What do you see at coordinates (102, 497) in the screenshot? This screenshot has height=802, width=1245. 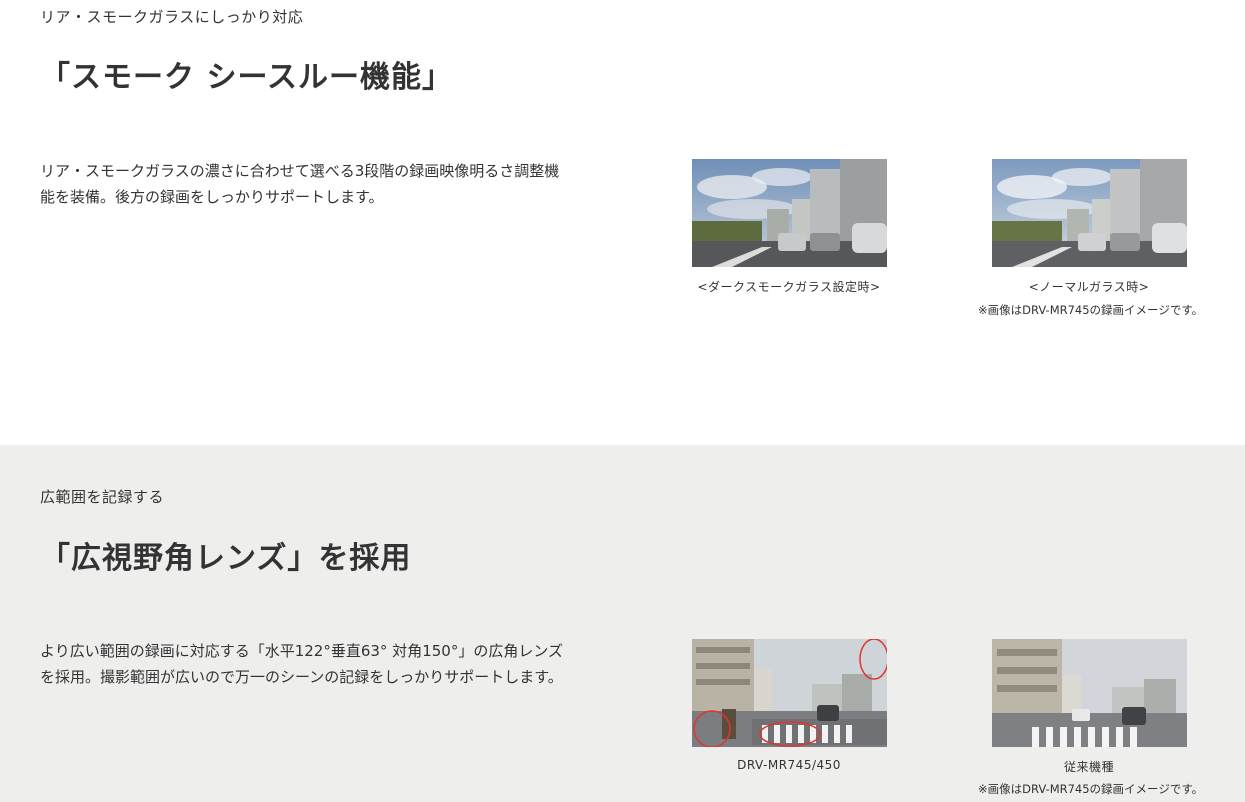 I see `section-eyebrow: 広範囲を記録する` at bounding box center [102, 497].